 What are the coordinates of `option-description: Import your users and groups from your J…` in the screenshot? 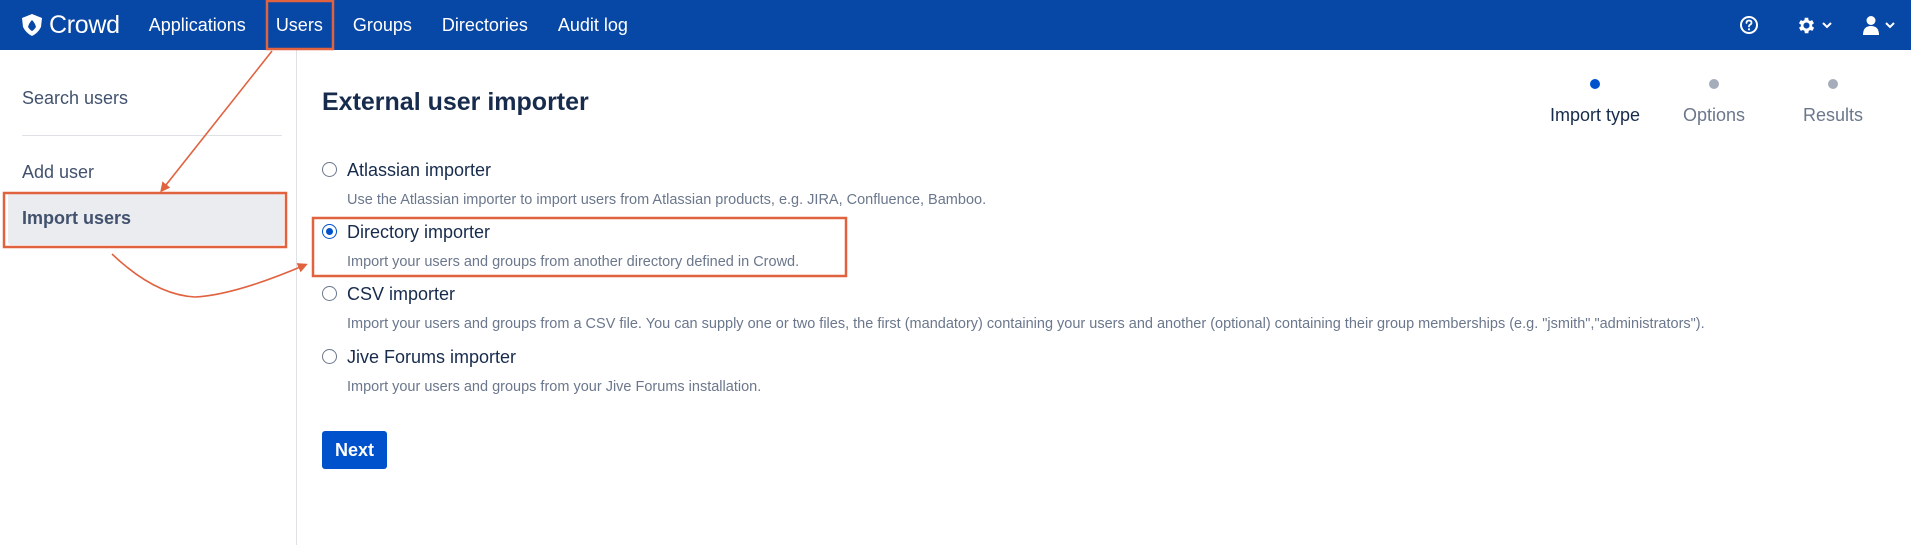 It's located at (554, 387).